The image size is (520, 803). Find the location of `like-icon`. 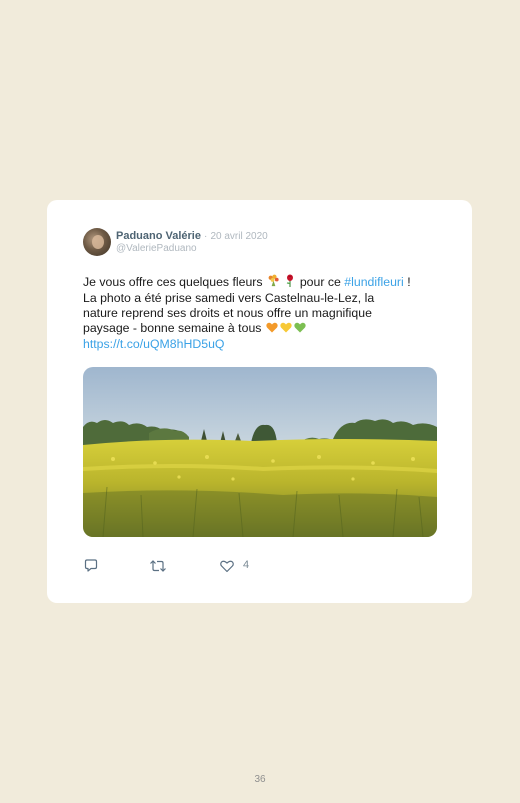

like-icon is located at coordinates (227, 566).